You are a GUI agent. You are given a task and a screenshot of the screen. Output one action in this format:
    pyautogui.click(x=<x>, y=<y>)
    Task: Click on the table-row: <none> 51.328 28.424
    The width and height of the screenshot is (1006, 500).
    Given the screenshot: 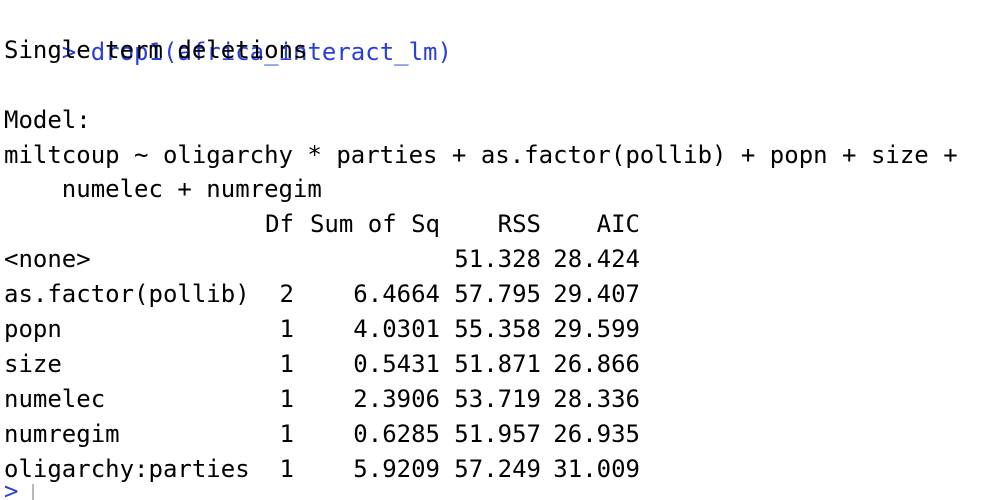 What is the action you would take?
    pyautogui.click(x=503, y=259)
    